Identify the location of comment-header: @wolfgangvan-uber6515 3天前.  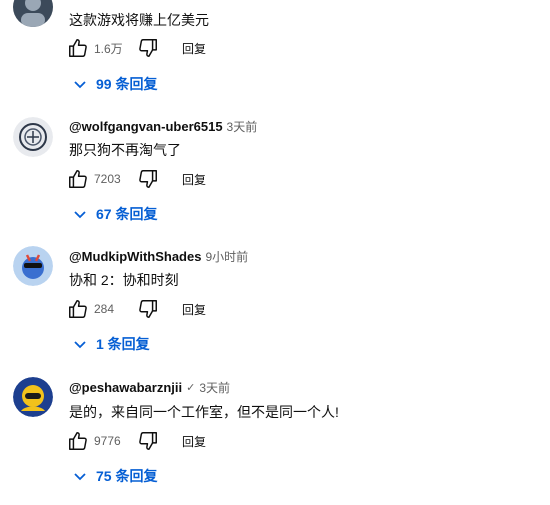
(163, 126).